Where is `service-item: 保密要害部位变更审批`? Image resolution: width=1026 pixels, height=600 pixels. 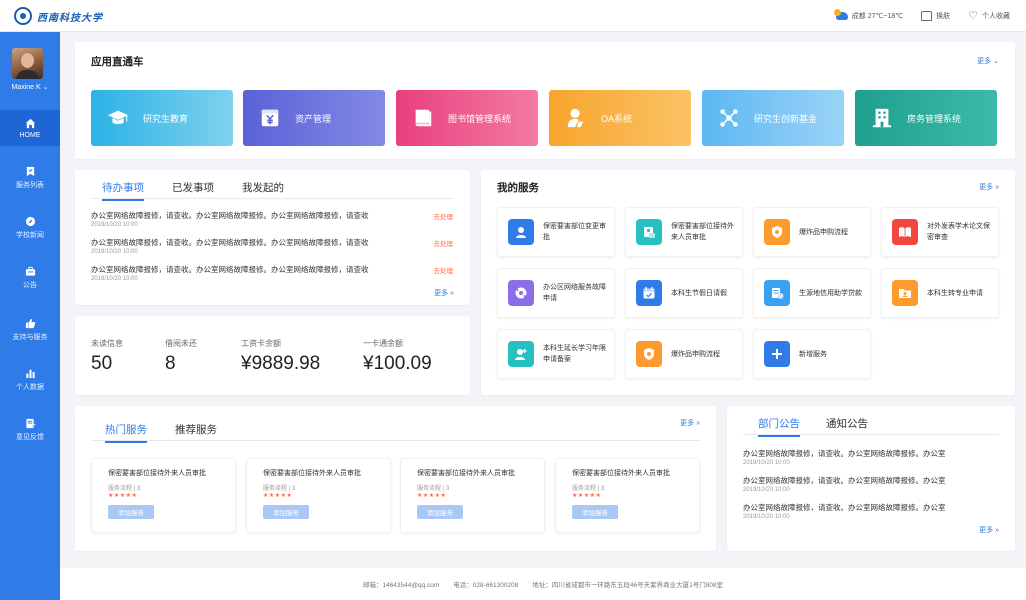 service-item: 保密要害部位变更审批 is located at coordinates (556, 232).